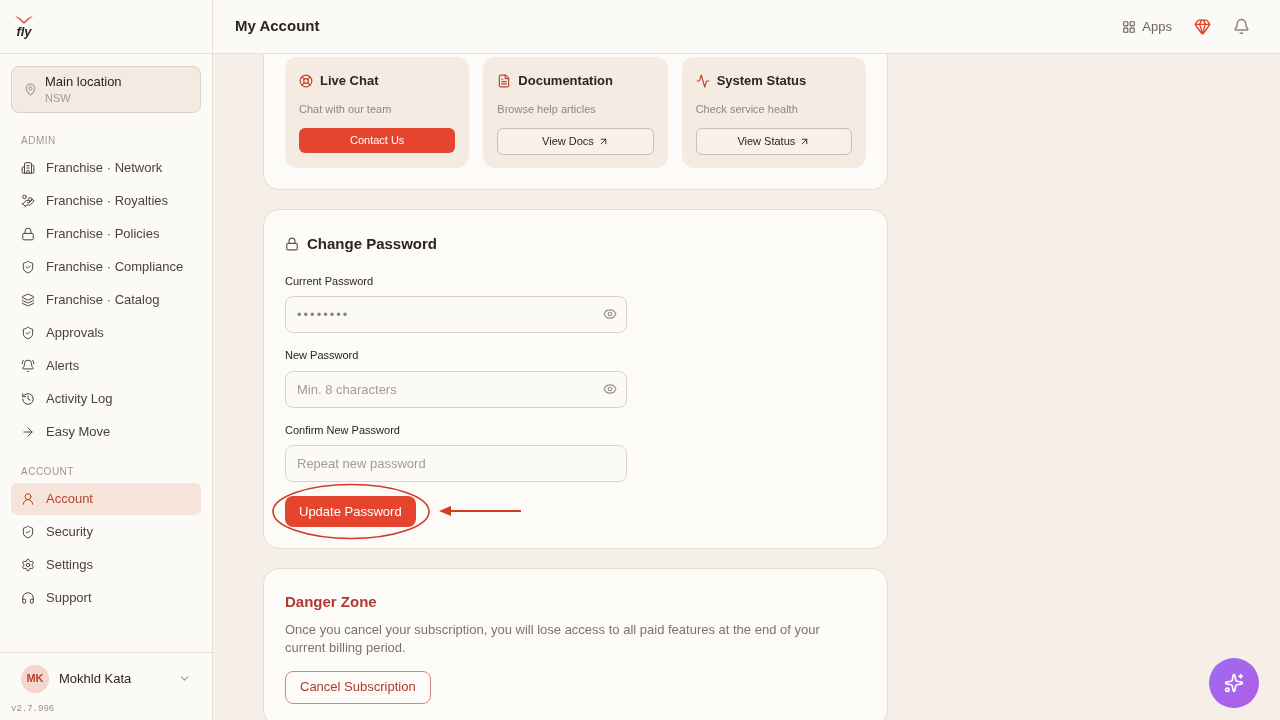  Describe the element at coordinates (28, 300) in the screenshot. I see `layers-icon` at that location.